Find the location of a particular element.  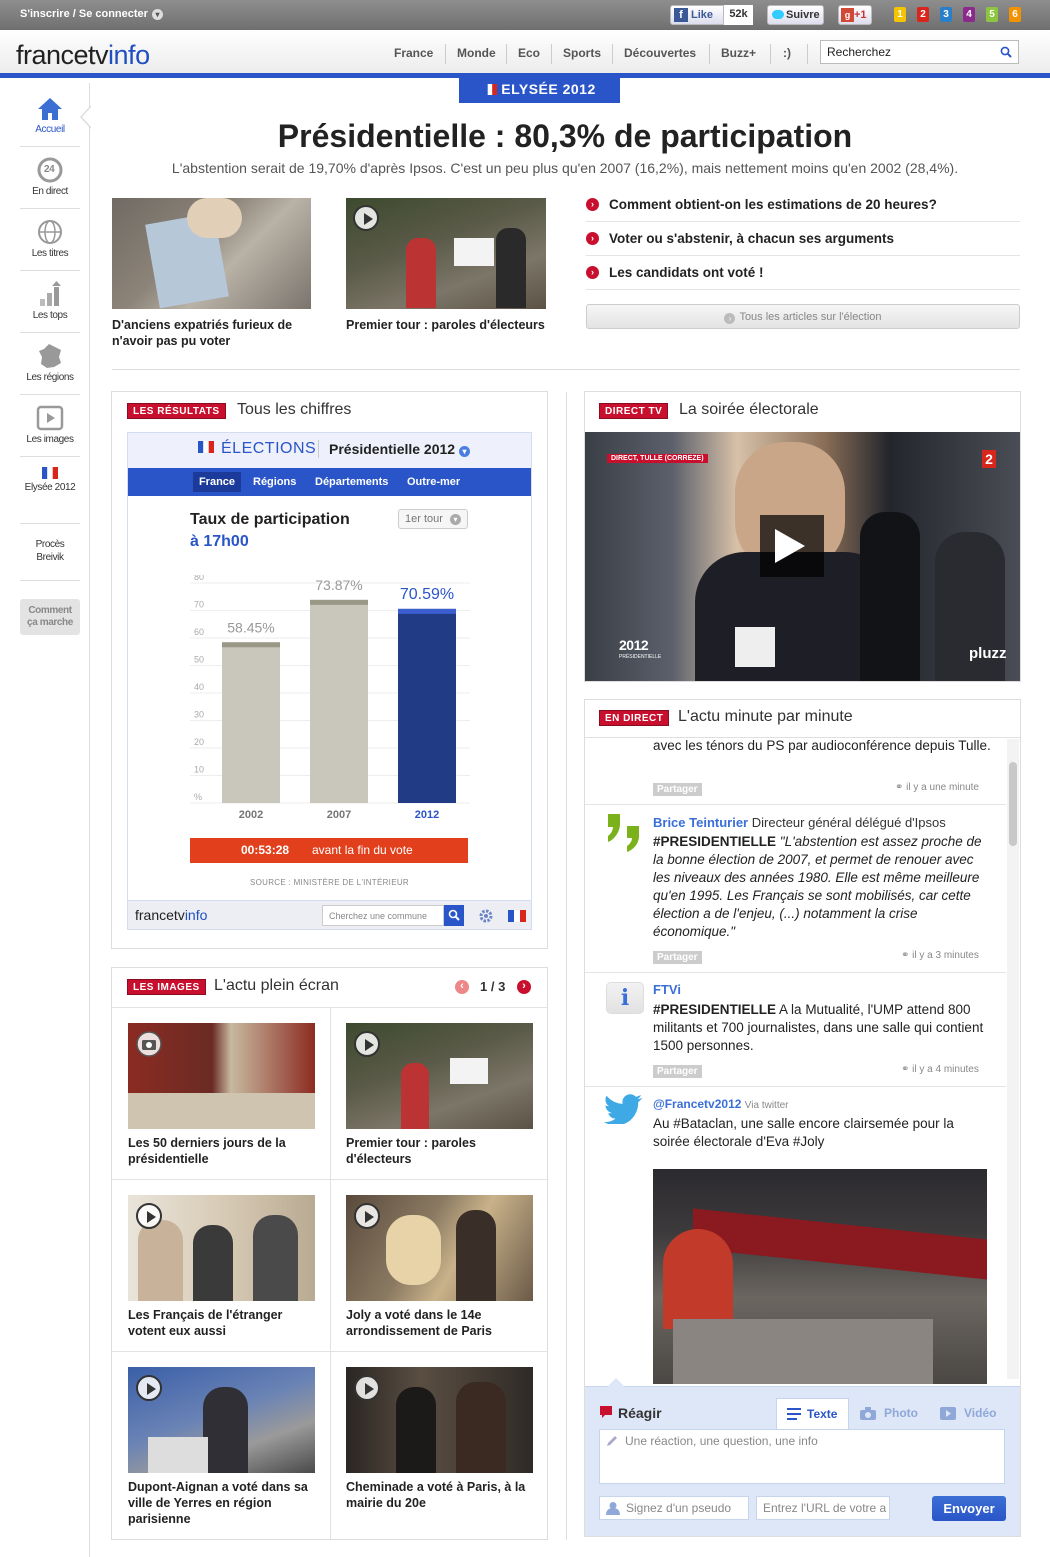

directtv-title: La soirée électorale is located at coordinates (749, 410).